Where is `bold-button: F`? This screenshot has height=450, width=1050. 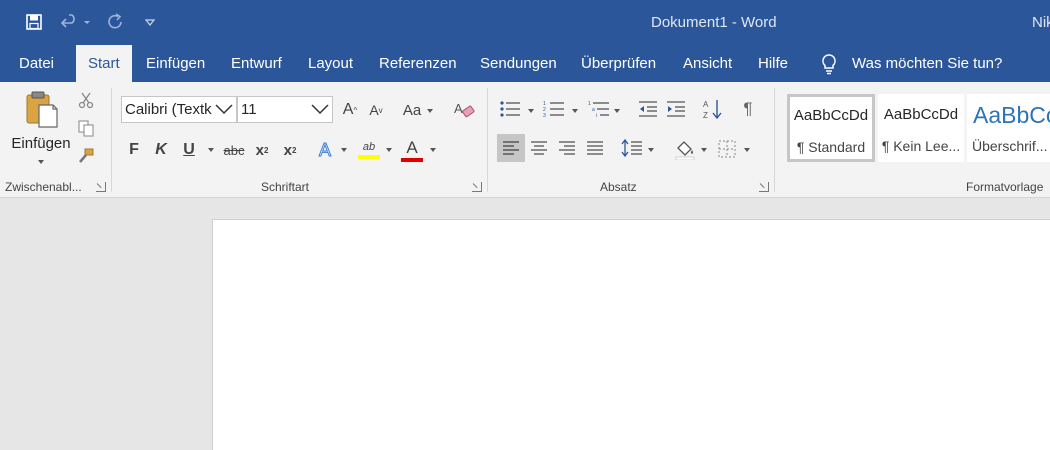
bold-button: F is located at coordinates (134, 150).